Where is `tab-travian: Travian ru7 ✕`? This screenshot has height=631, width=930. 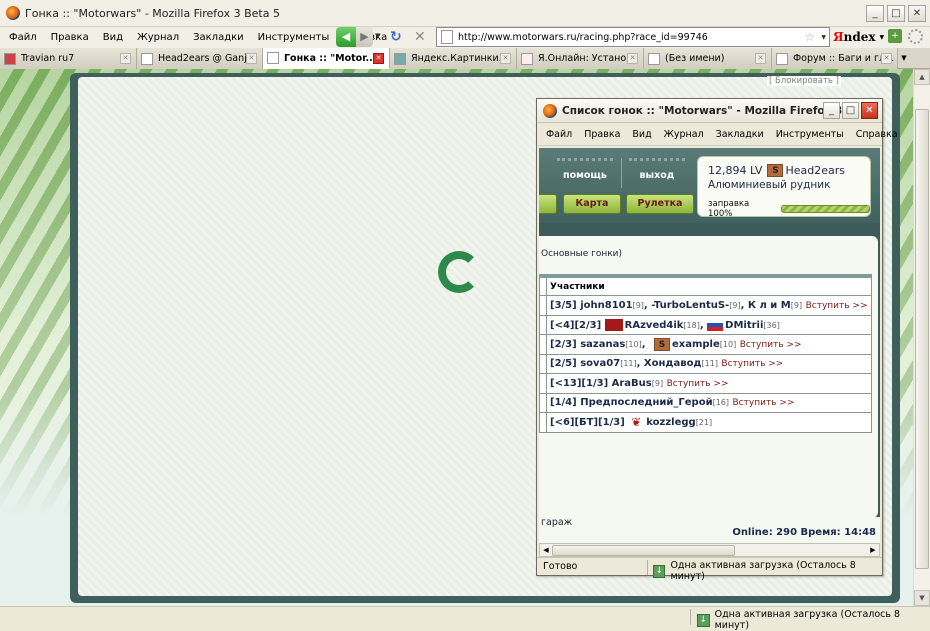 tab-travian: Travian ru7 ✕ is located at coordinates (68, 58).